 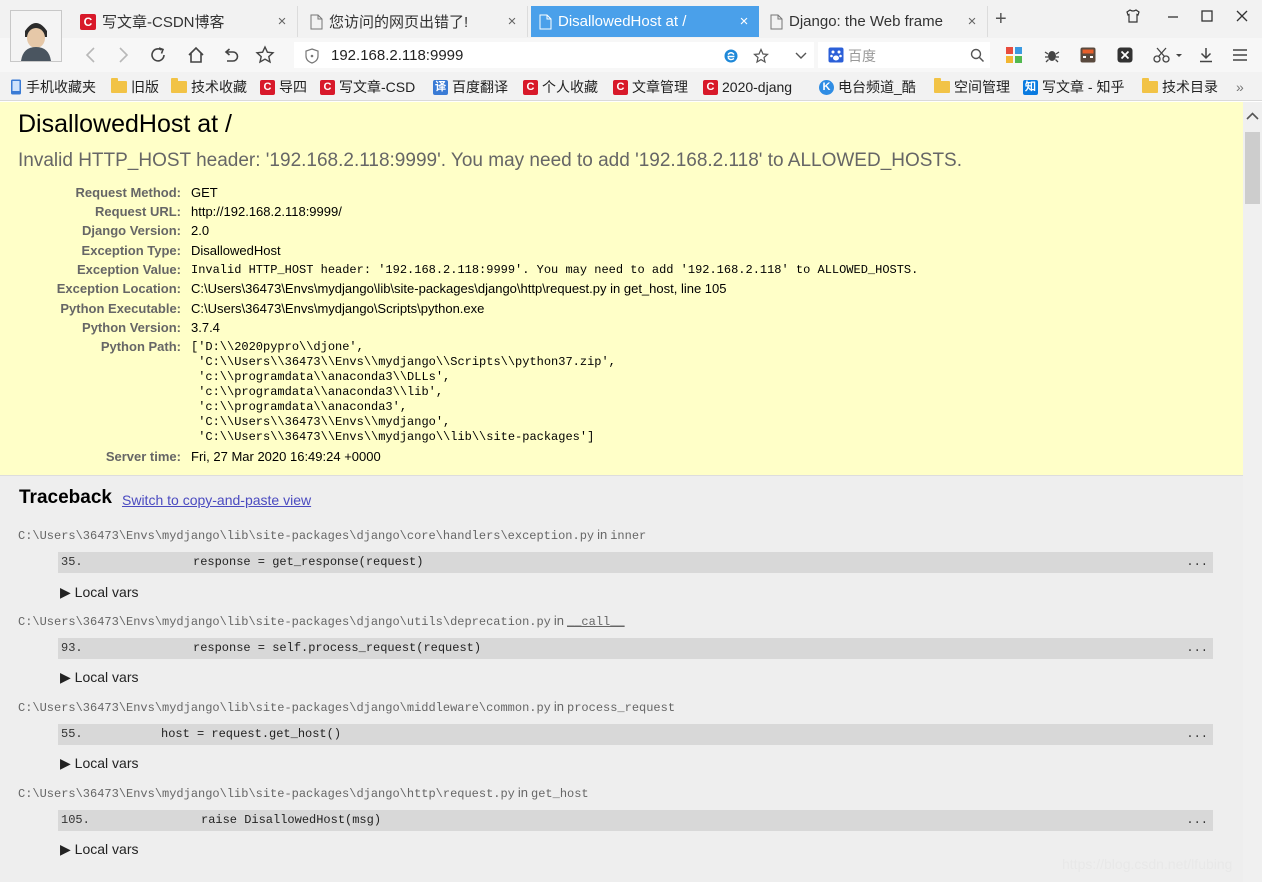 I want to click on search-placeholder: 百度, so click(x=862, y=56).